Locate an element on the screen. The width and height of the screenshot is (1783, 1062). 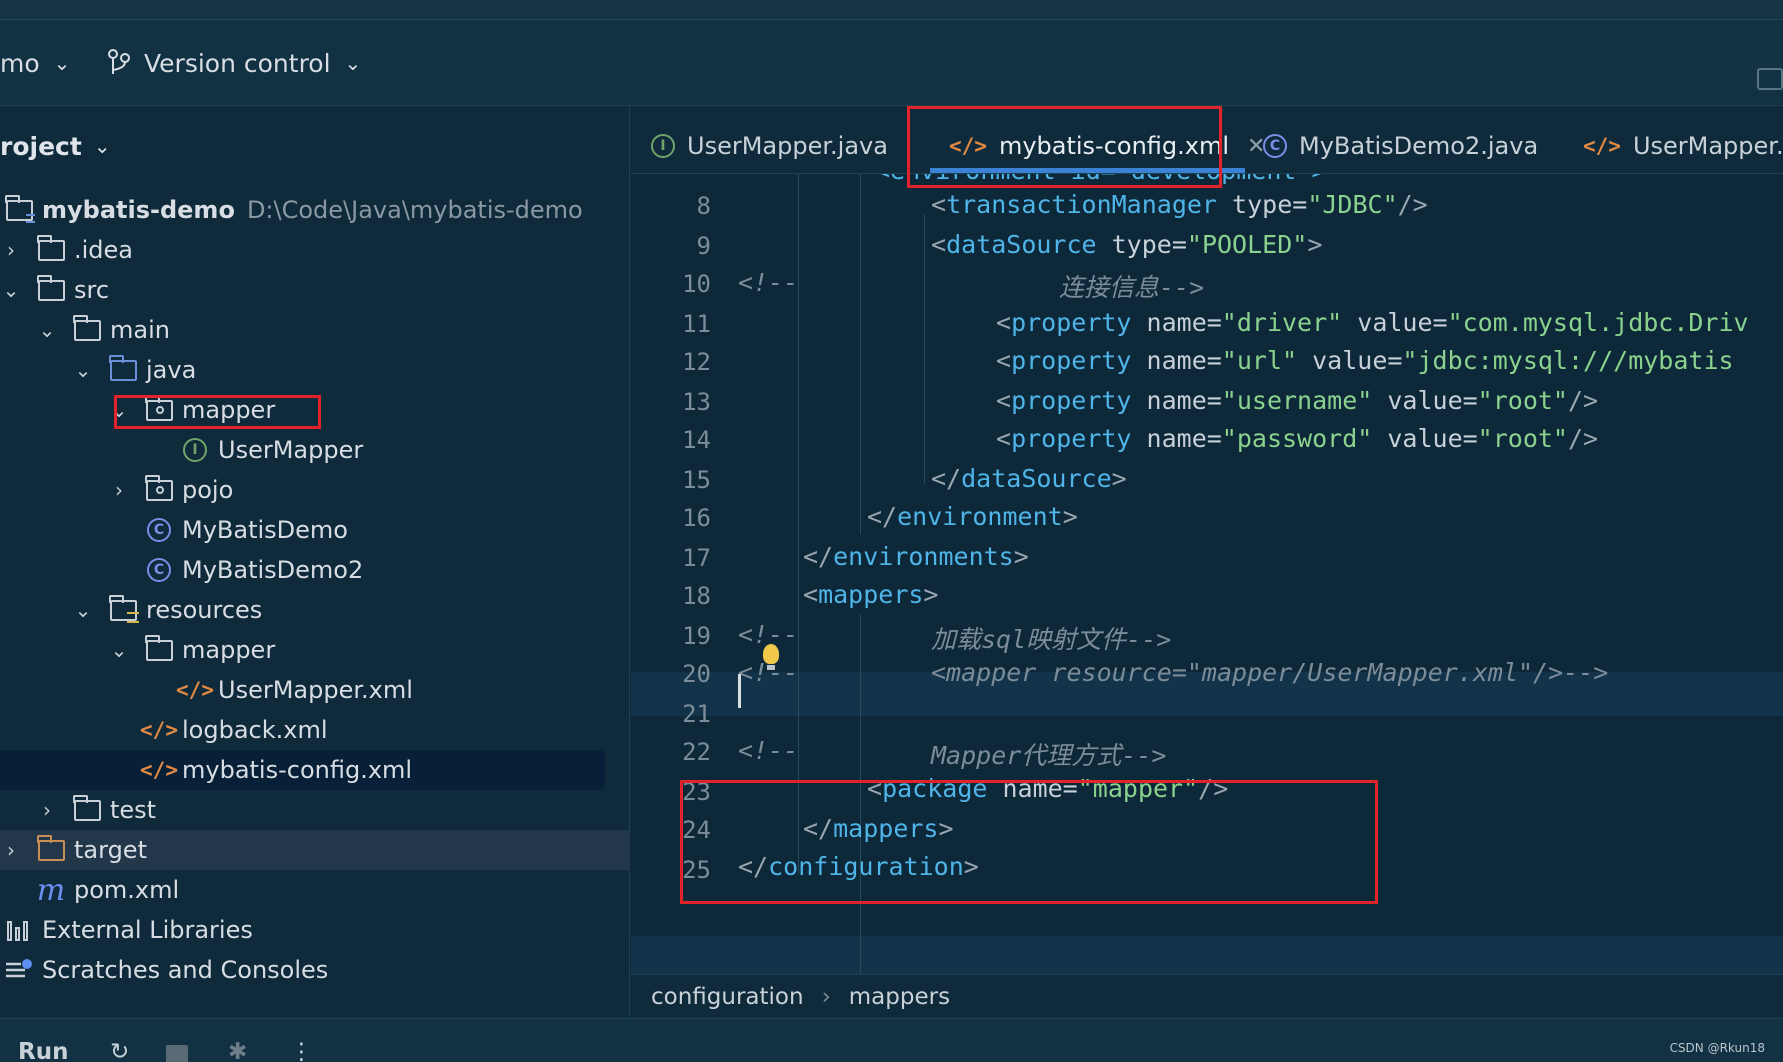
debug-icon: ✱ is located at coordinates (237, 1050).